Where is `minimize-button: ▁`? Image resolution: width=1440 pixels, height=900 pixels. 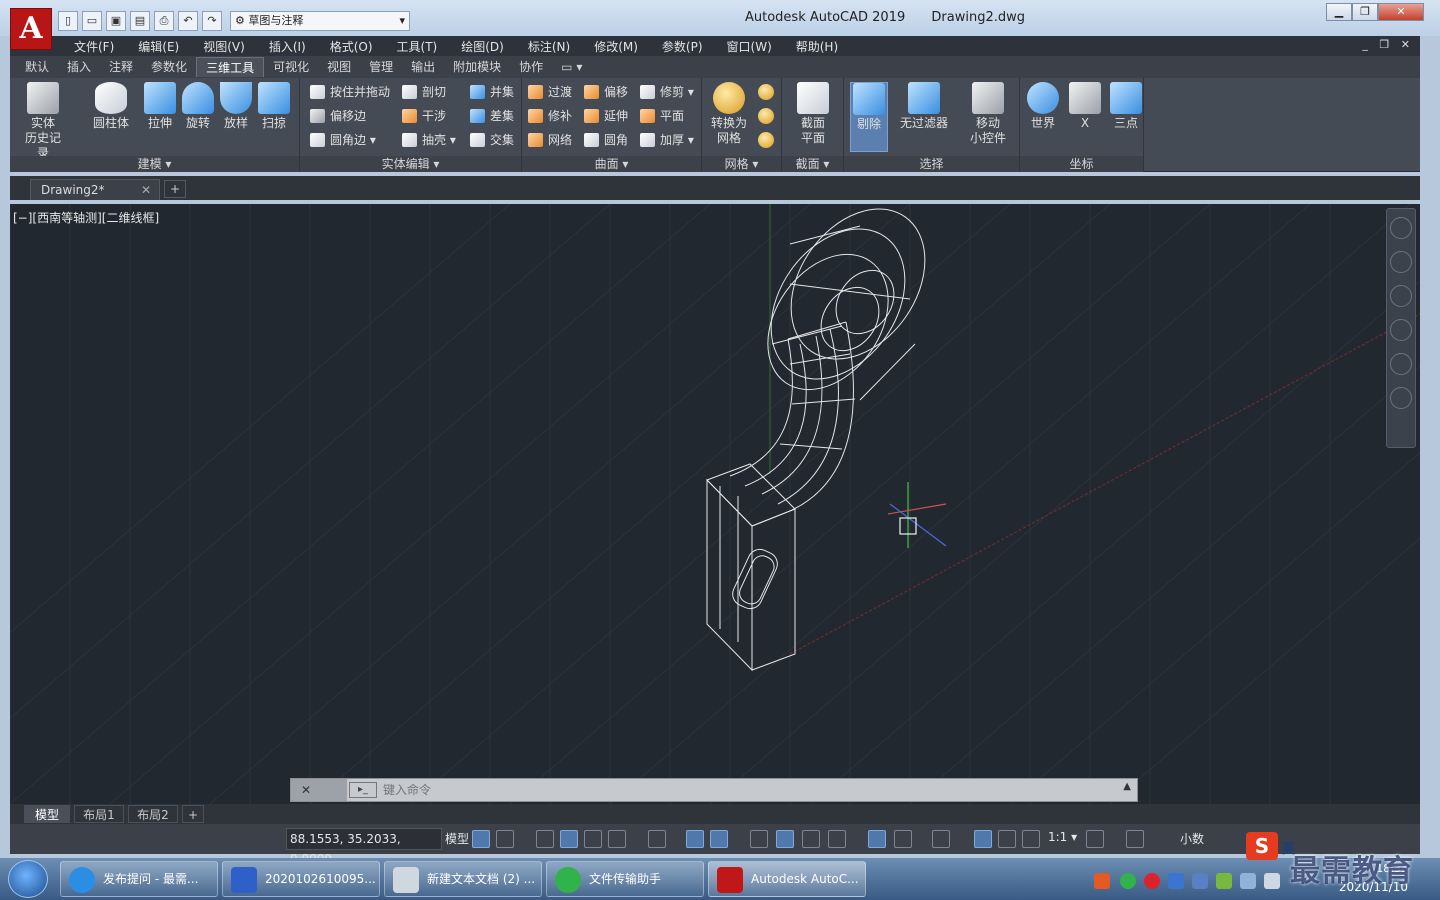
minimize-button: ▁ is located at coordinates (1339, 12).